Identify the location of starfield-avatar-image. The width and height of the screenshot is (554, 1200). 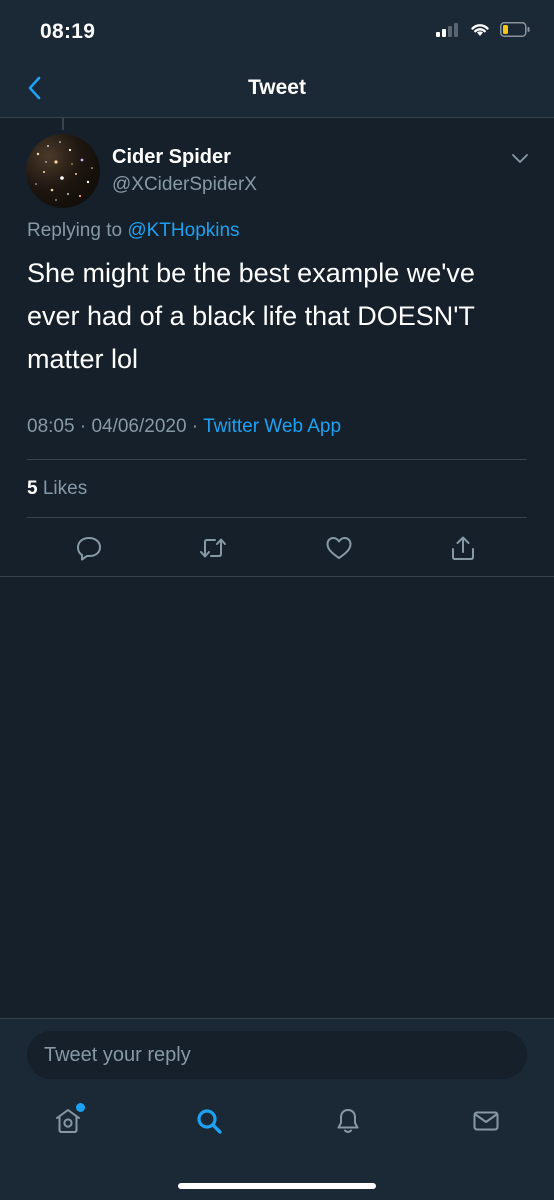
(64, 171).